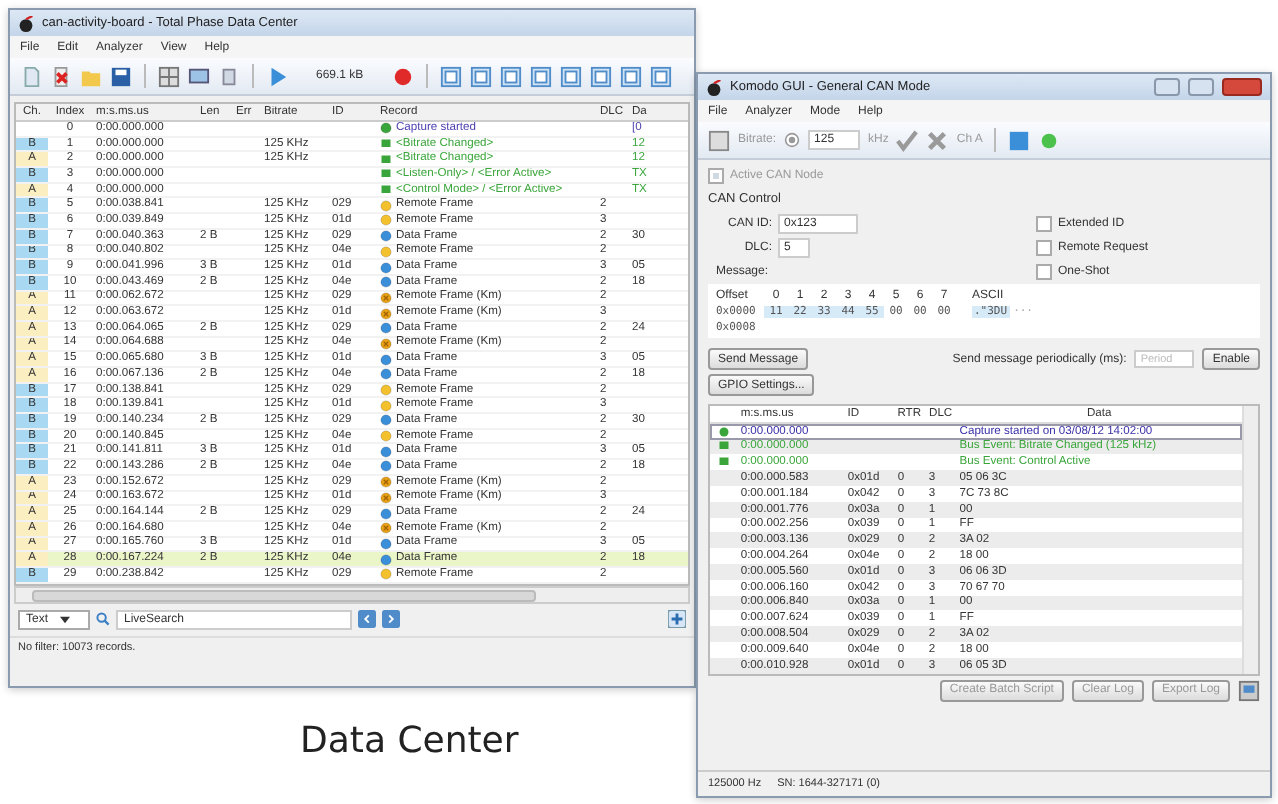 This screenshot has height=804, width=1278. I want to click on new-file-icon, so click(31, 76).